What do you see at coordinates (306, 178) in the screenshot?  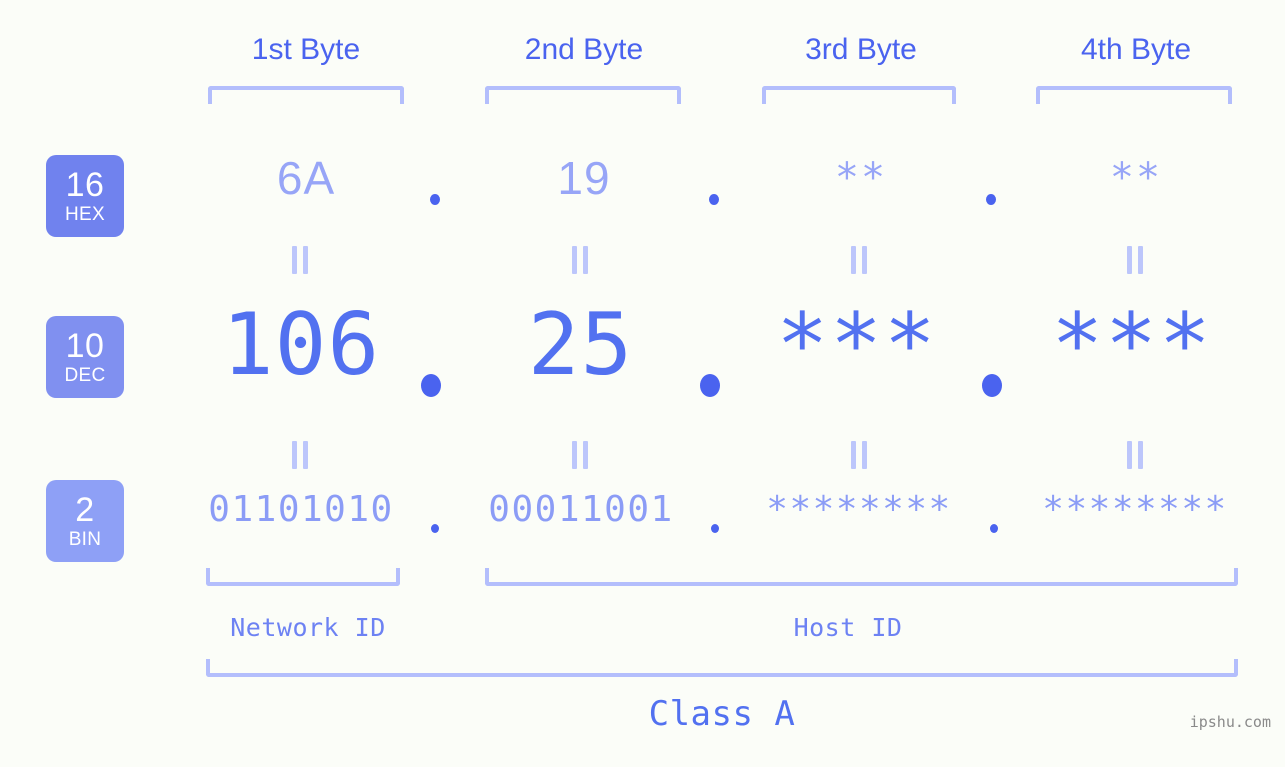 I see `hex-byte-1: 6A` at bounding box center [306, 178].